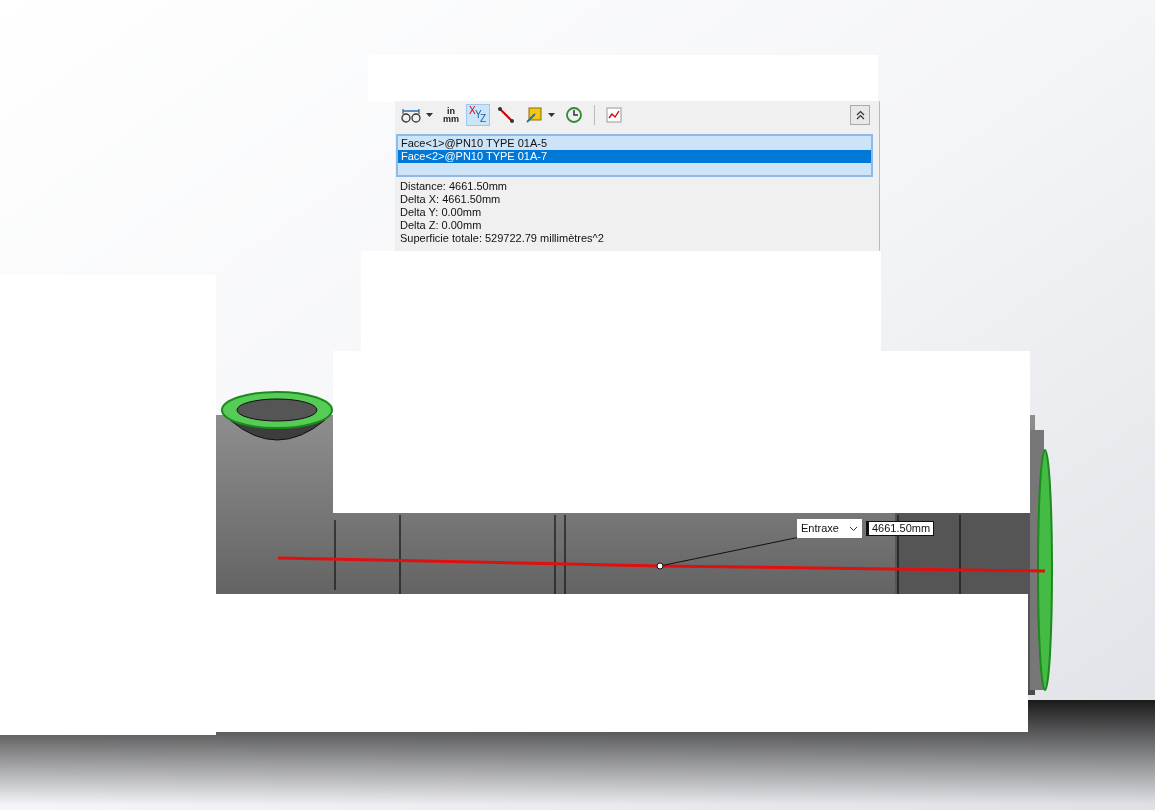  Describe the element at coordinates (829, 528) in the screenshot. I see `dimension-dropdown: Entraxe` at that location.